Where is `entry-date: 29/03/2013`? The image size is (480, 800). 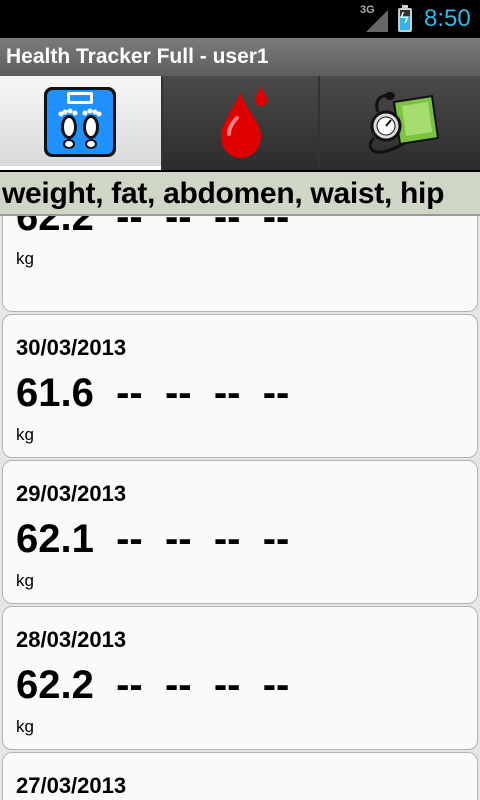 entry-date: 29/03/2013 is located at coordinates (71, 493).